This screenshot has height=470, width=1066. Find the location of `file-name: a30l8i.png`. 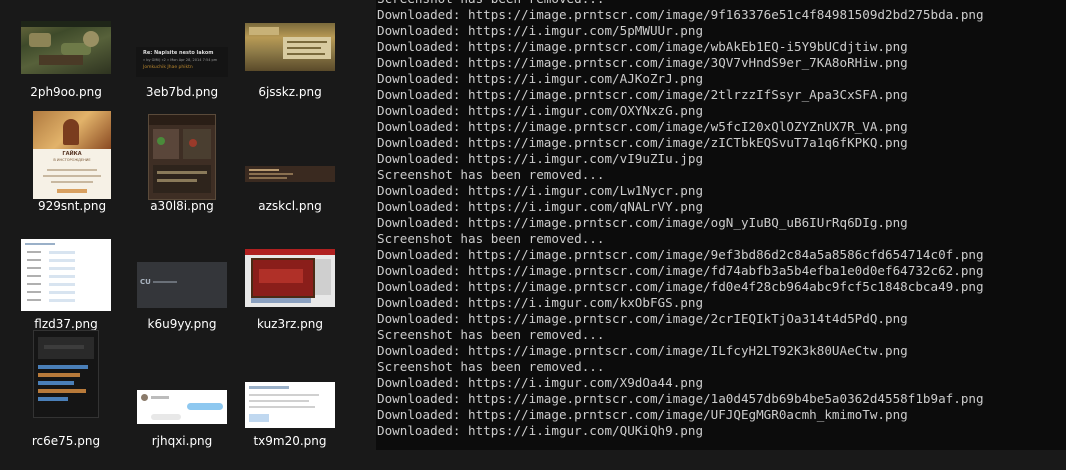

file-name: a30l8i.png is located at coordinates (182, 206).